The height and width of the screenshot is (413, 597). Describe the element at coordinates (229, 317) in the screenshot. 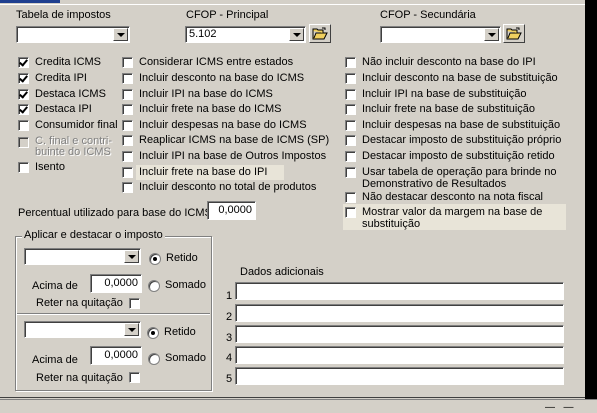

I see `dados-line-number: 2` at that location.